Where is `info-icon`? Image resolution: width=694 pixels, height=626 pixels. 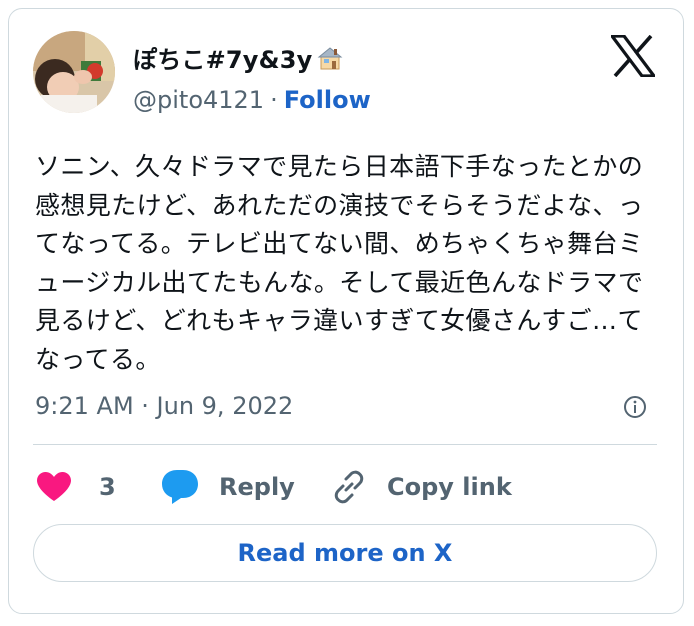 info-icon is located at coordinates (635, 407).